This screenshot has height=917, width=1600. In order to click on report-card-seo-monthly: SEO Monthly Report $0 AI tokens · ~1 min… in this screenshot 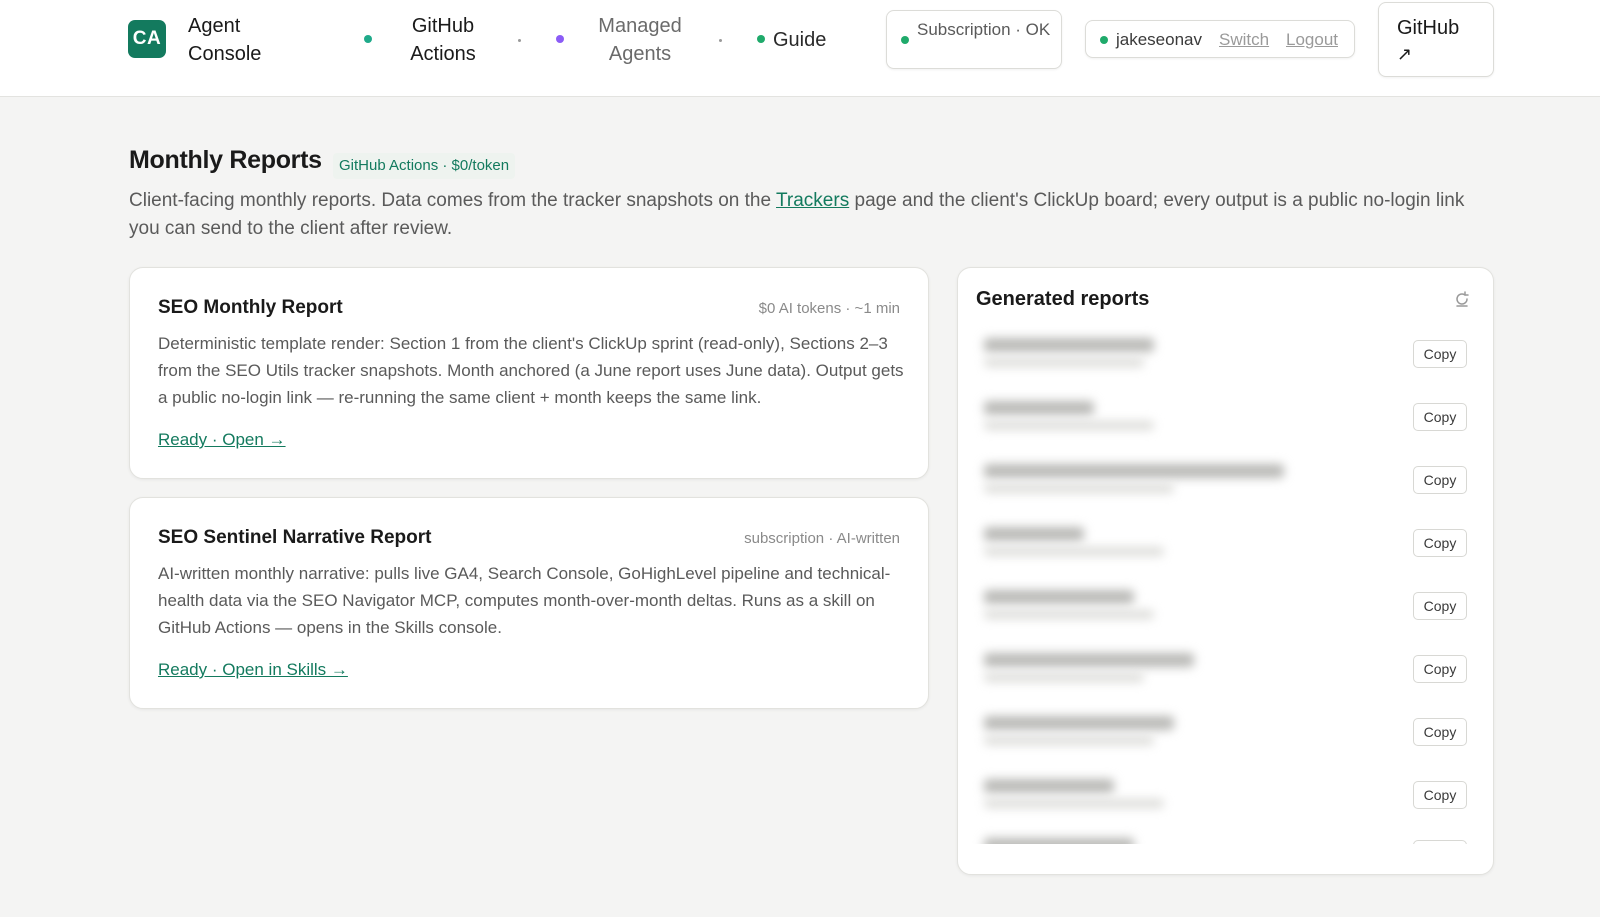, I will do `click(529, 373)`.